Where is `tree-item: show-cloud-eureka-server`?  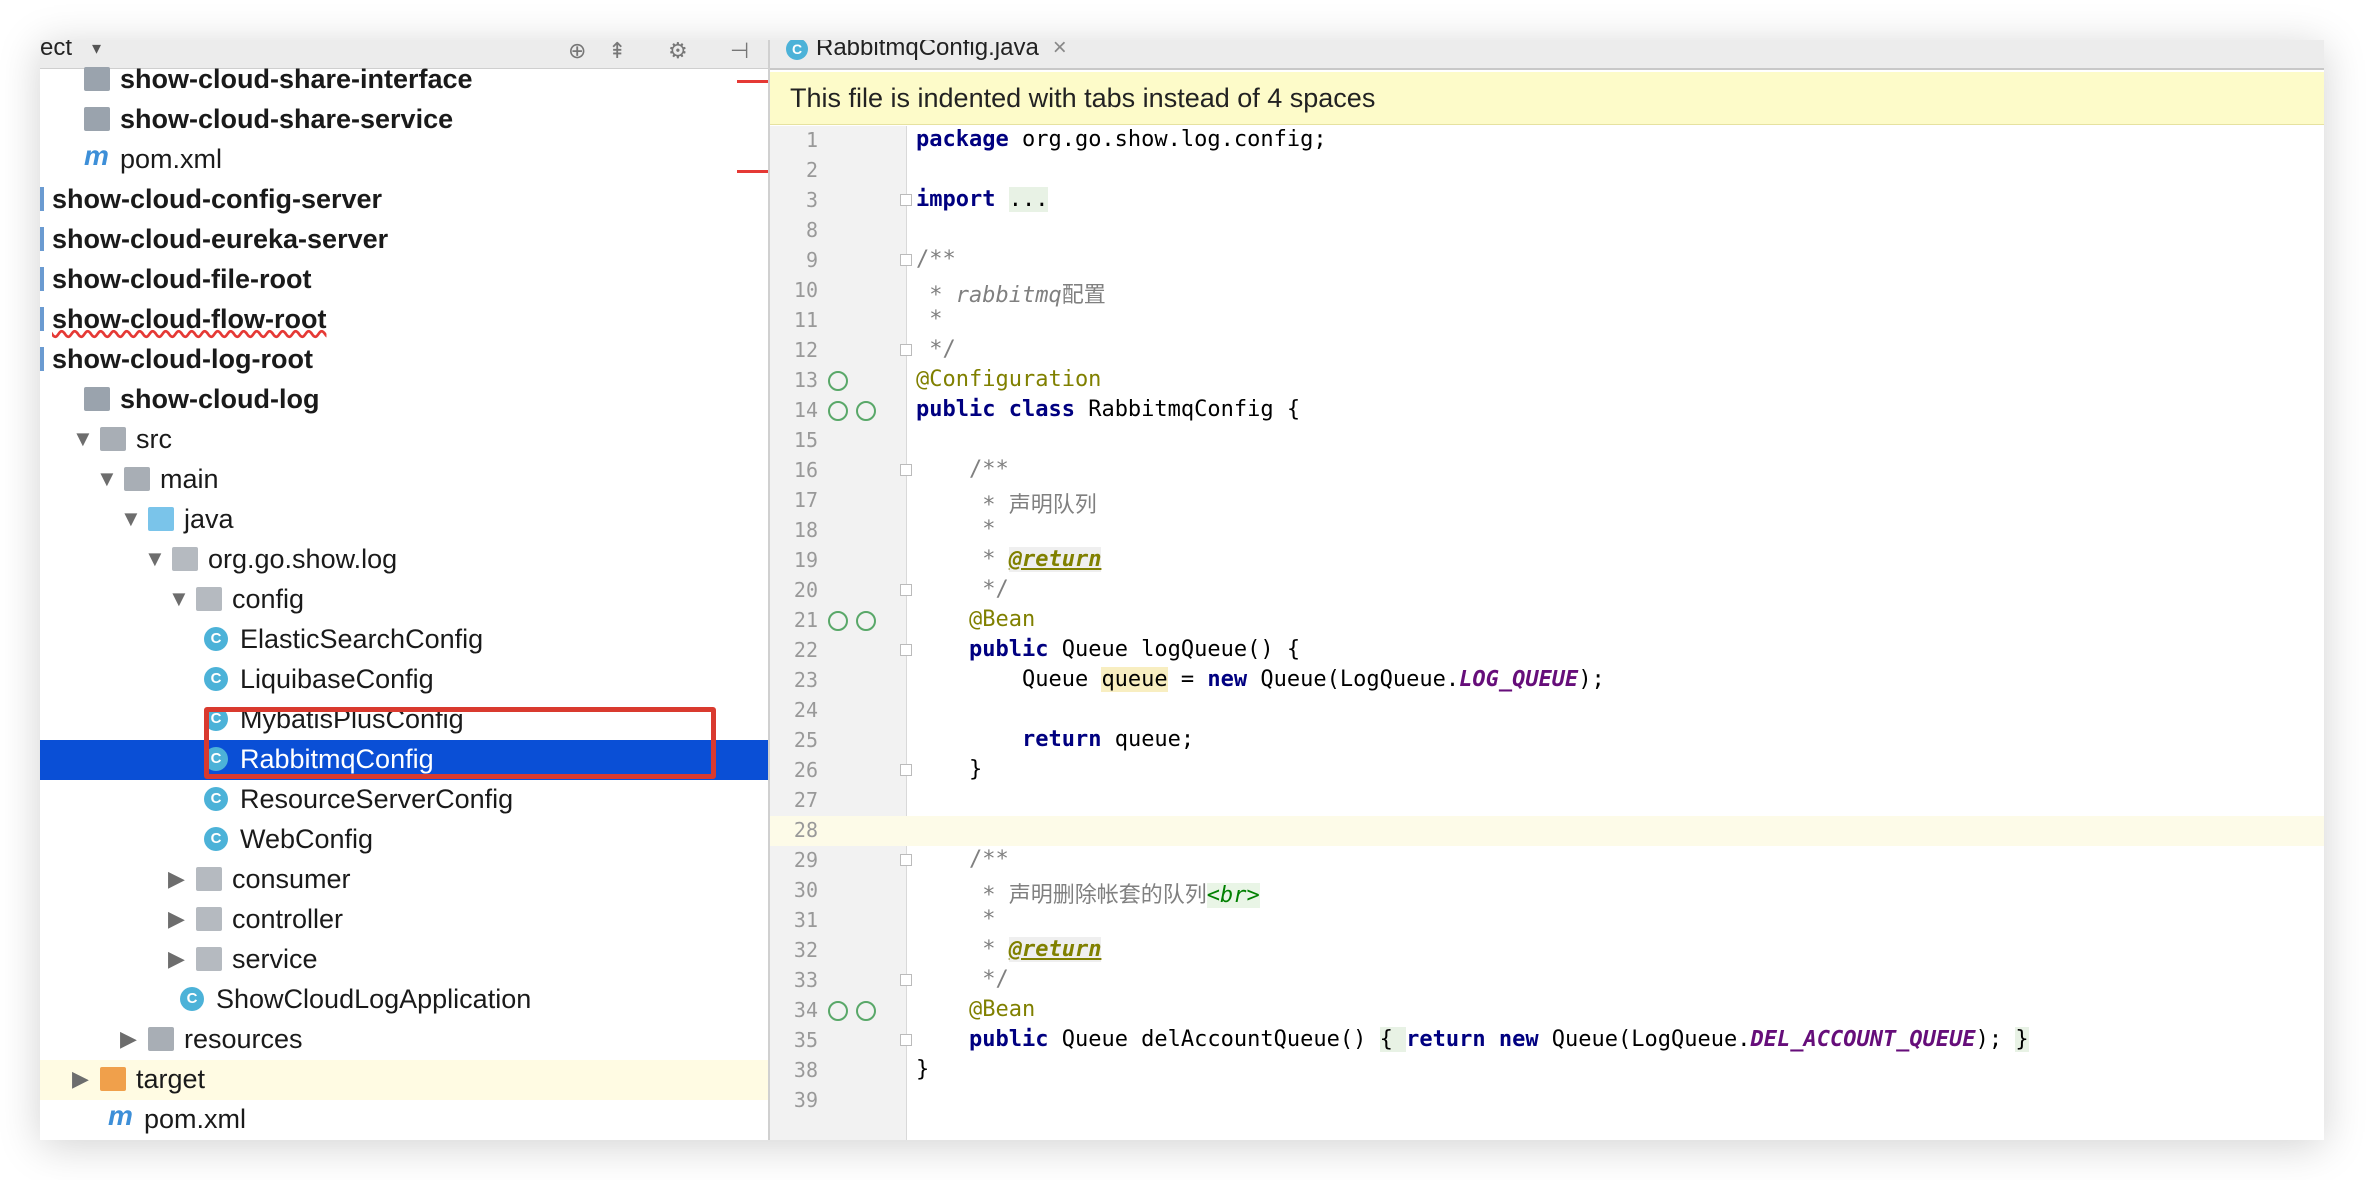 tree-item: show-cloud-eureka-server is located at coordinates (404, 240).